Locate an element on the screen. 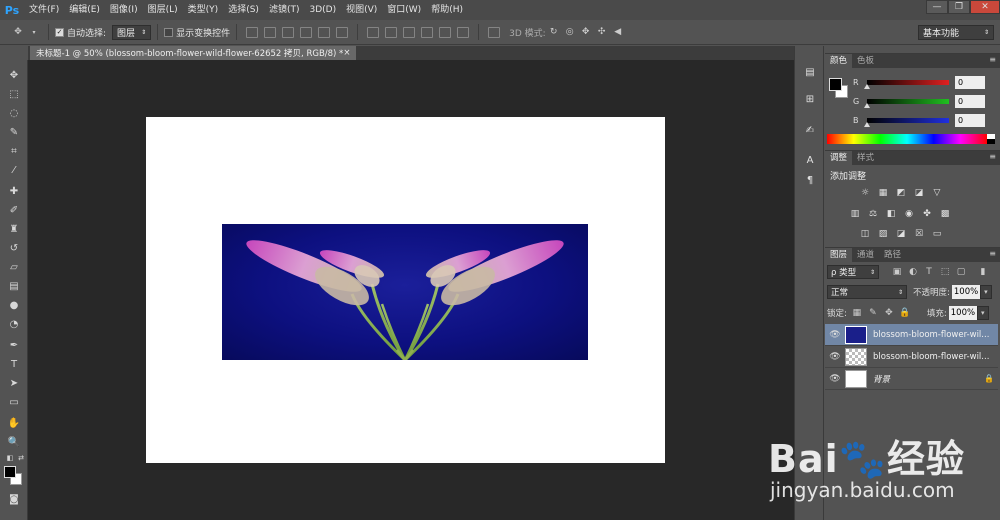 The width and height of the screenshot is (1000, 520). move-tool-preset-icon: ✥ is located at coordinates (18, 32).